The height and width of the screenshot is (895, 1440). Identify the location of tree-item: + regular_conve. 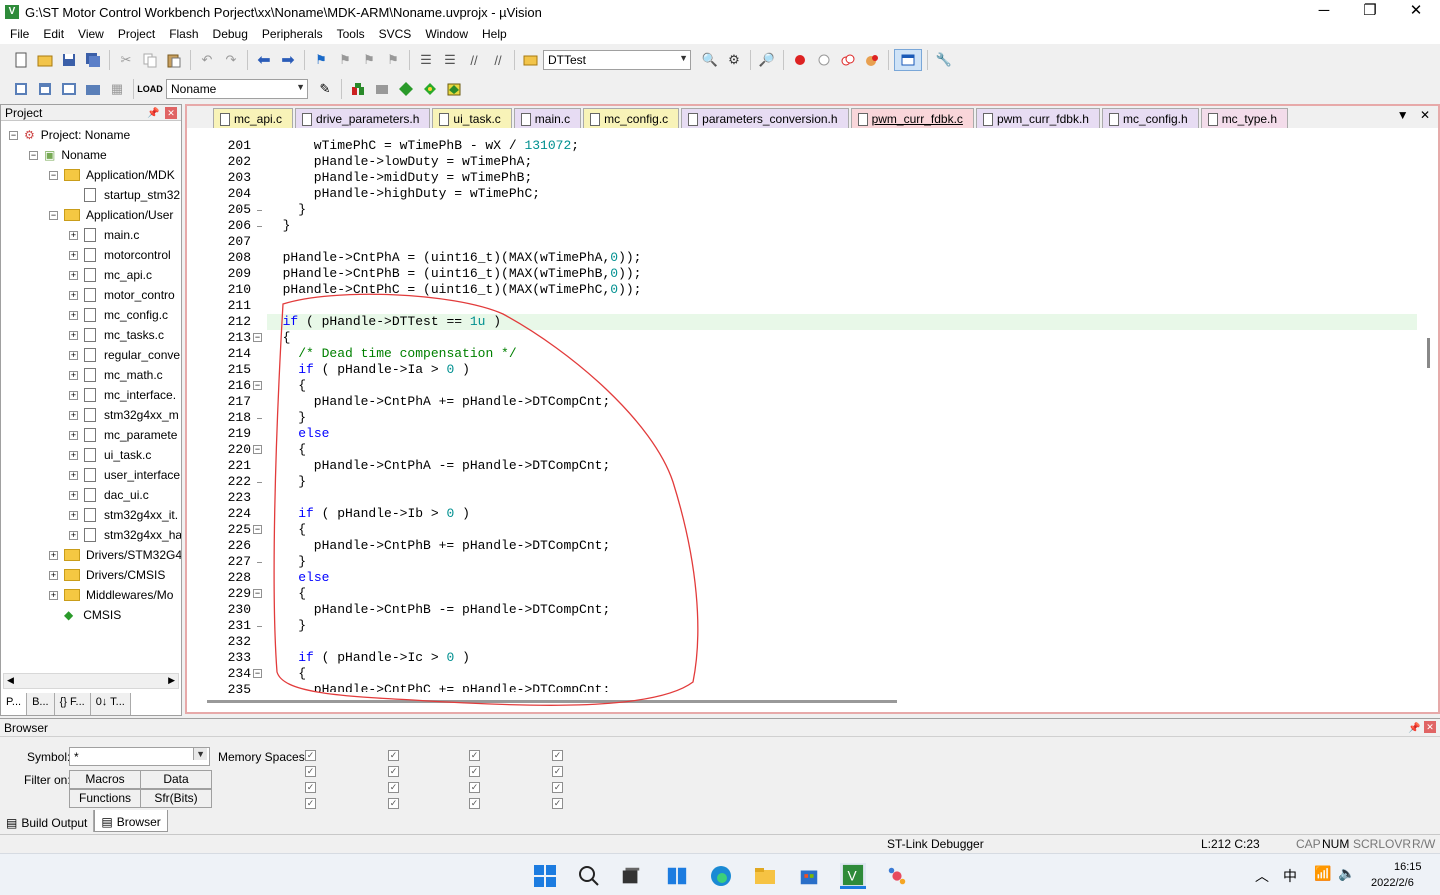
(124, 355).